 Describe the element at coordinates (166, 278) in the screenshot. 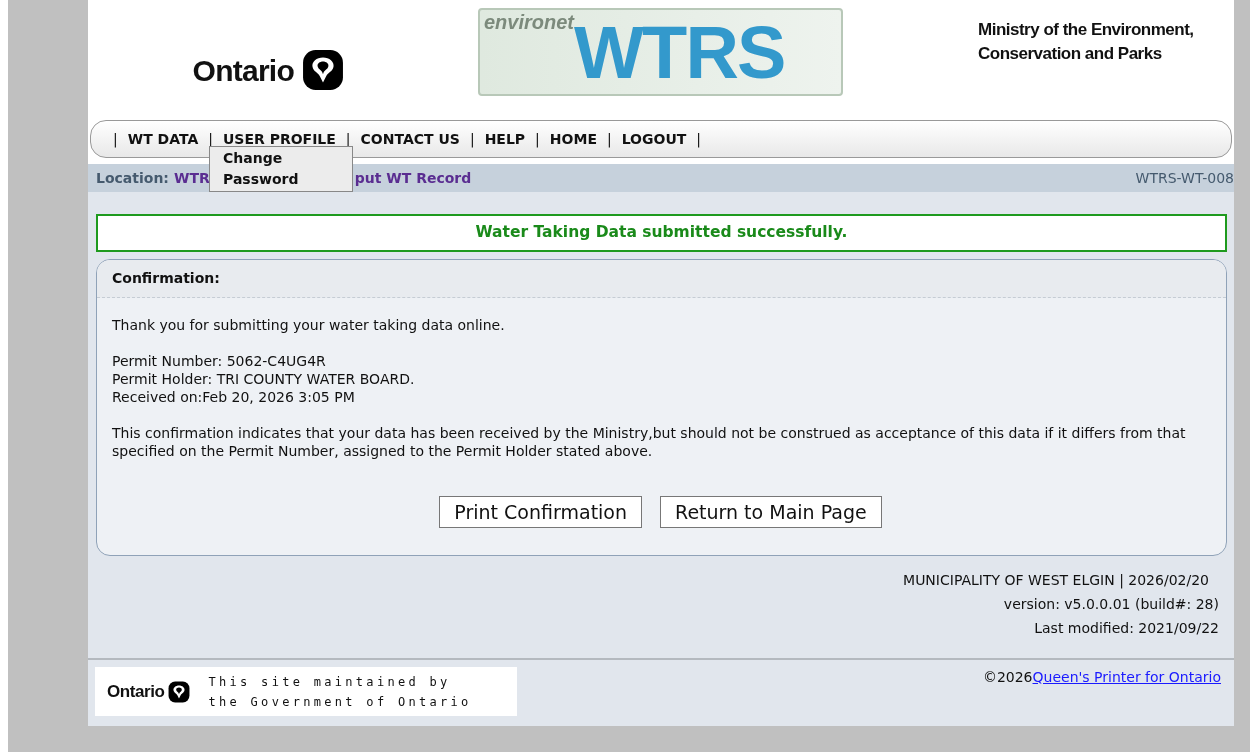

I see `panel-title: Confirmation:` at that location.